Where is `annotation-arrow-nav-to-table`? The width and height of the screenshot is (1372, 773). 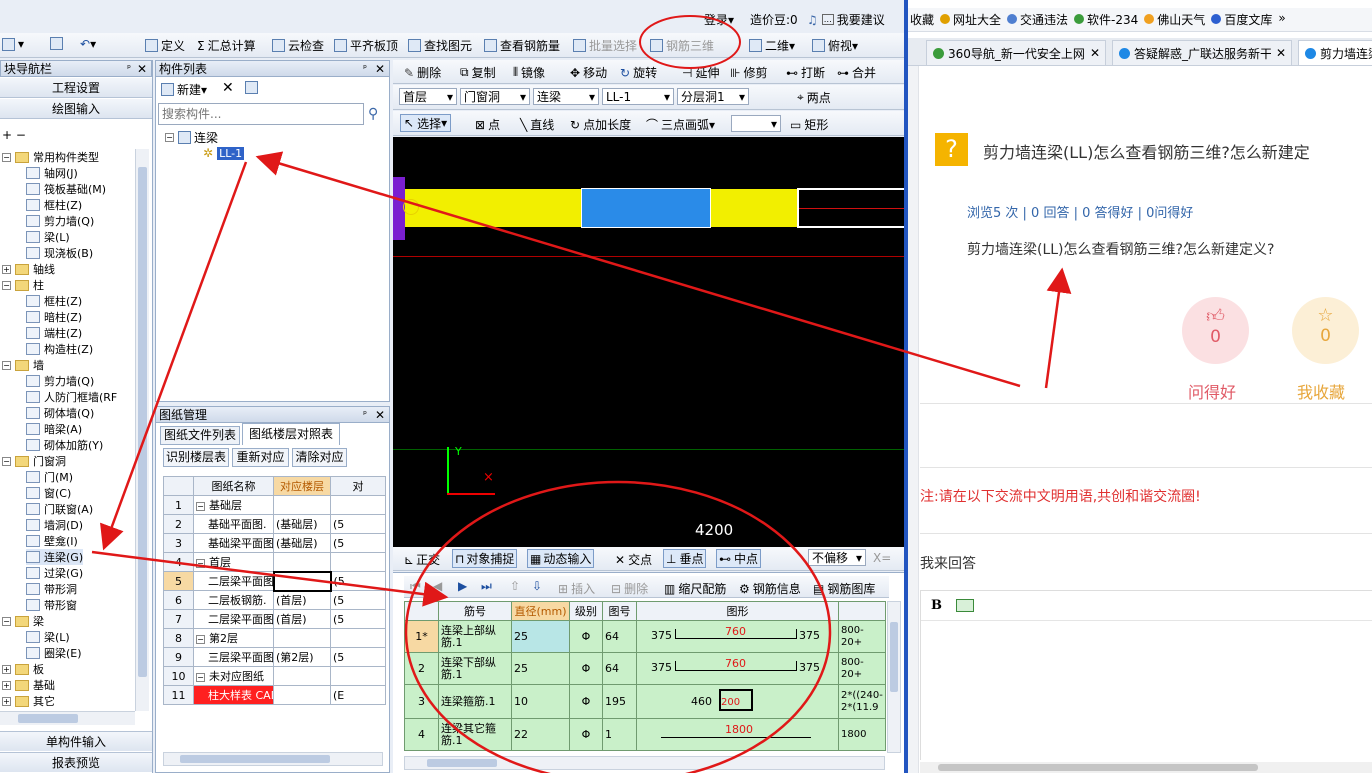
annotation-arrow-nav-to-table is located at coordinates (270, 578).